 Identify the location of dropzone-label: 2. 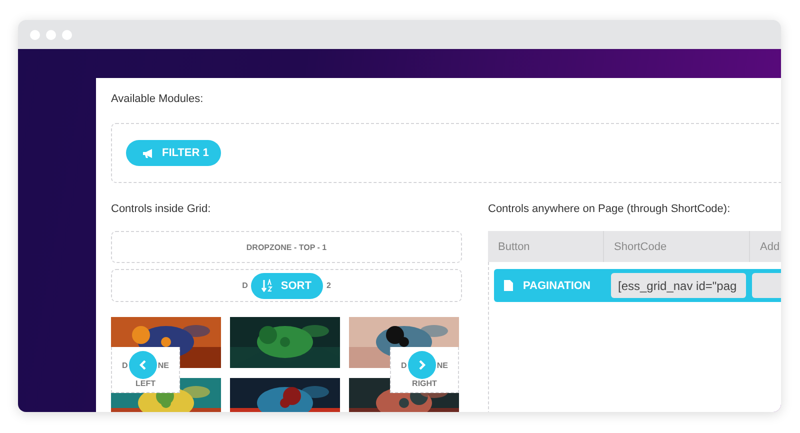
(328, 285).